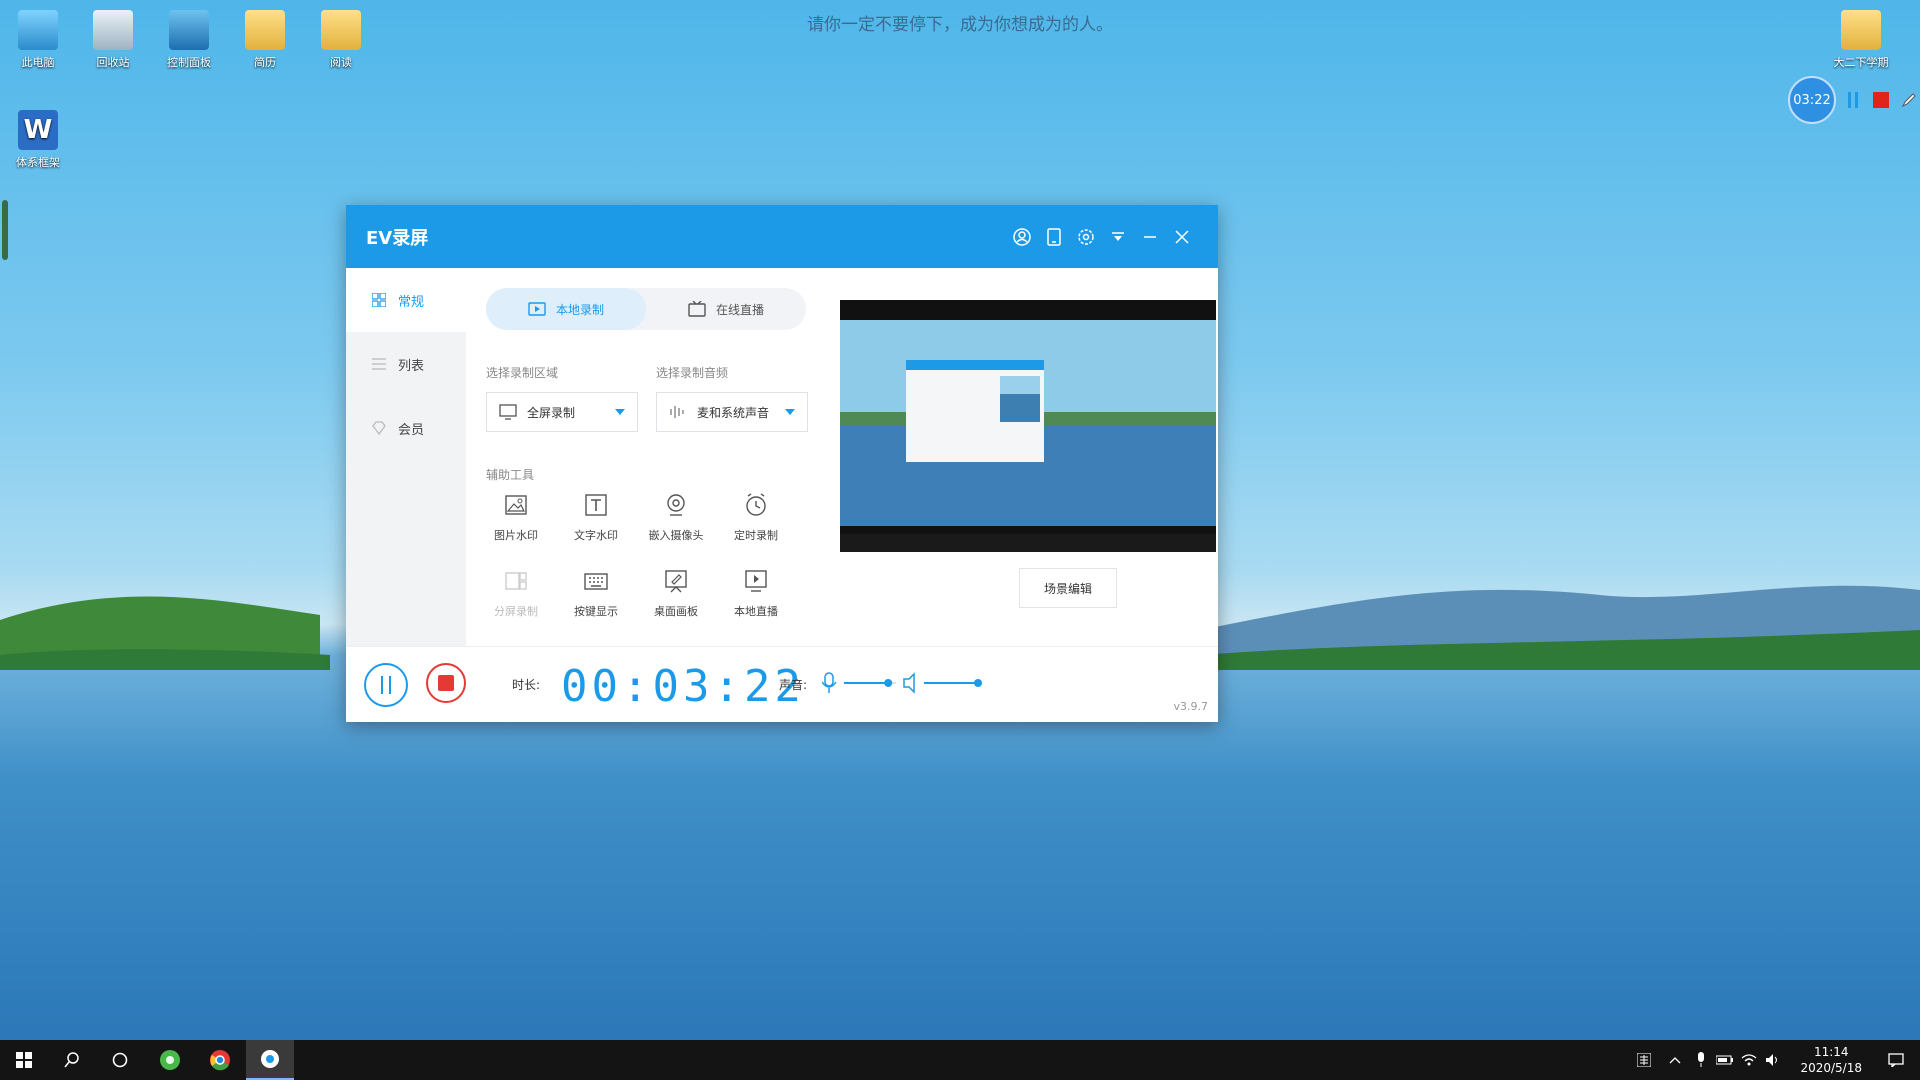 This screenshot has width=1920, height=1080. Describe the element at coordinates (5, 230) in the screenshot. I see `edge-handle` at that location.